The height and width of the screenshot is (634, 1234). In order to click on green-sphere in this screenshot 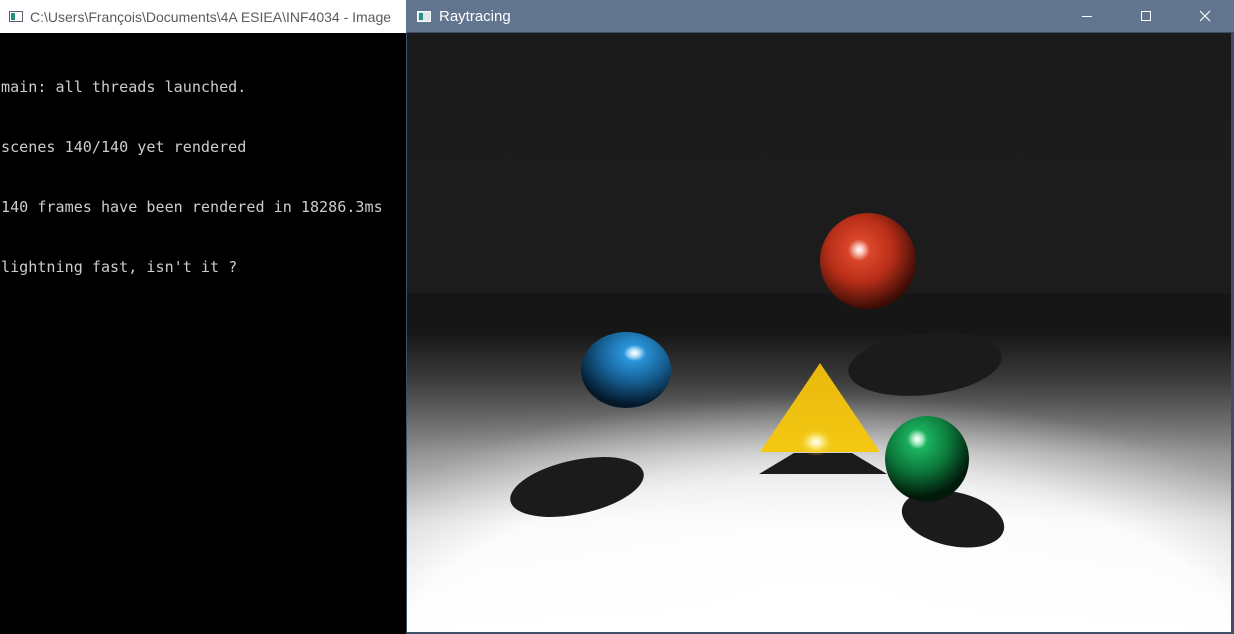, I will do `click(927, 459)`.